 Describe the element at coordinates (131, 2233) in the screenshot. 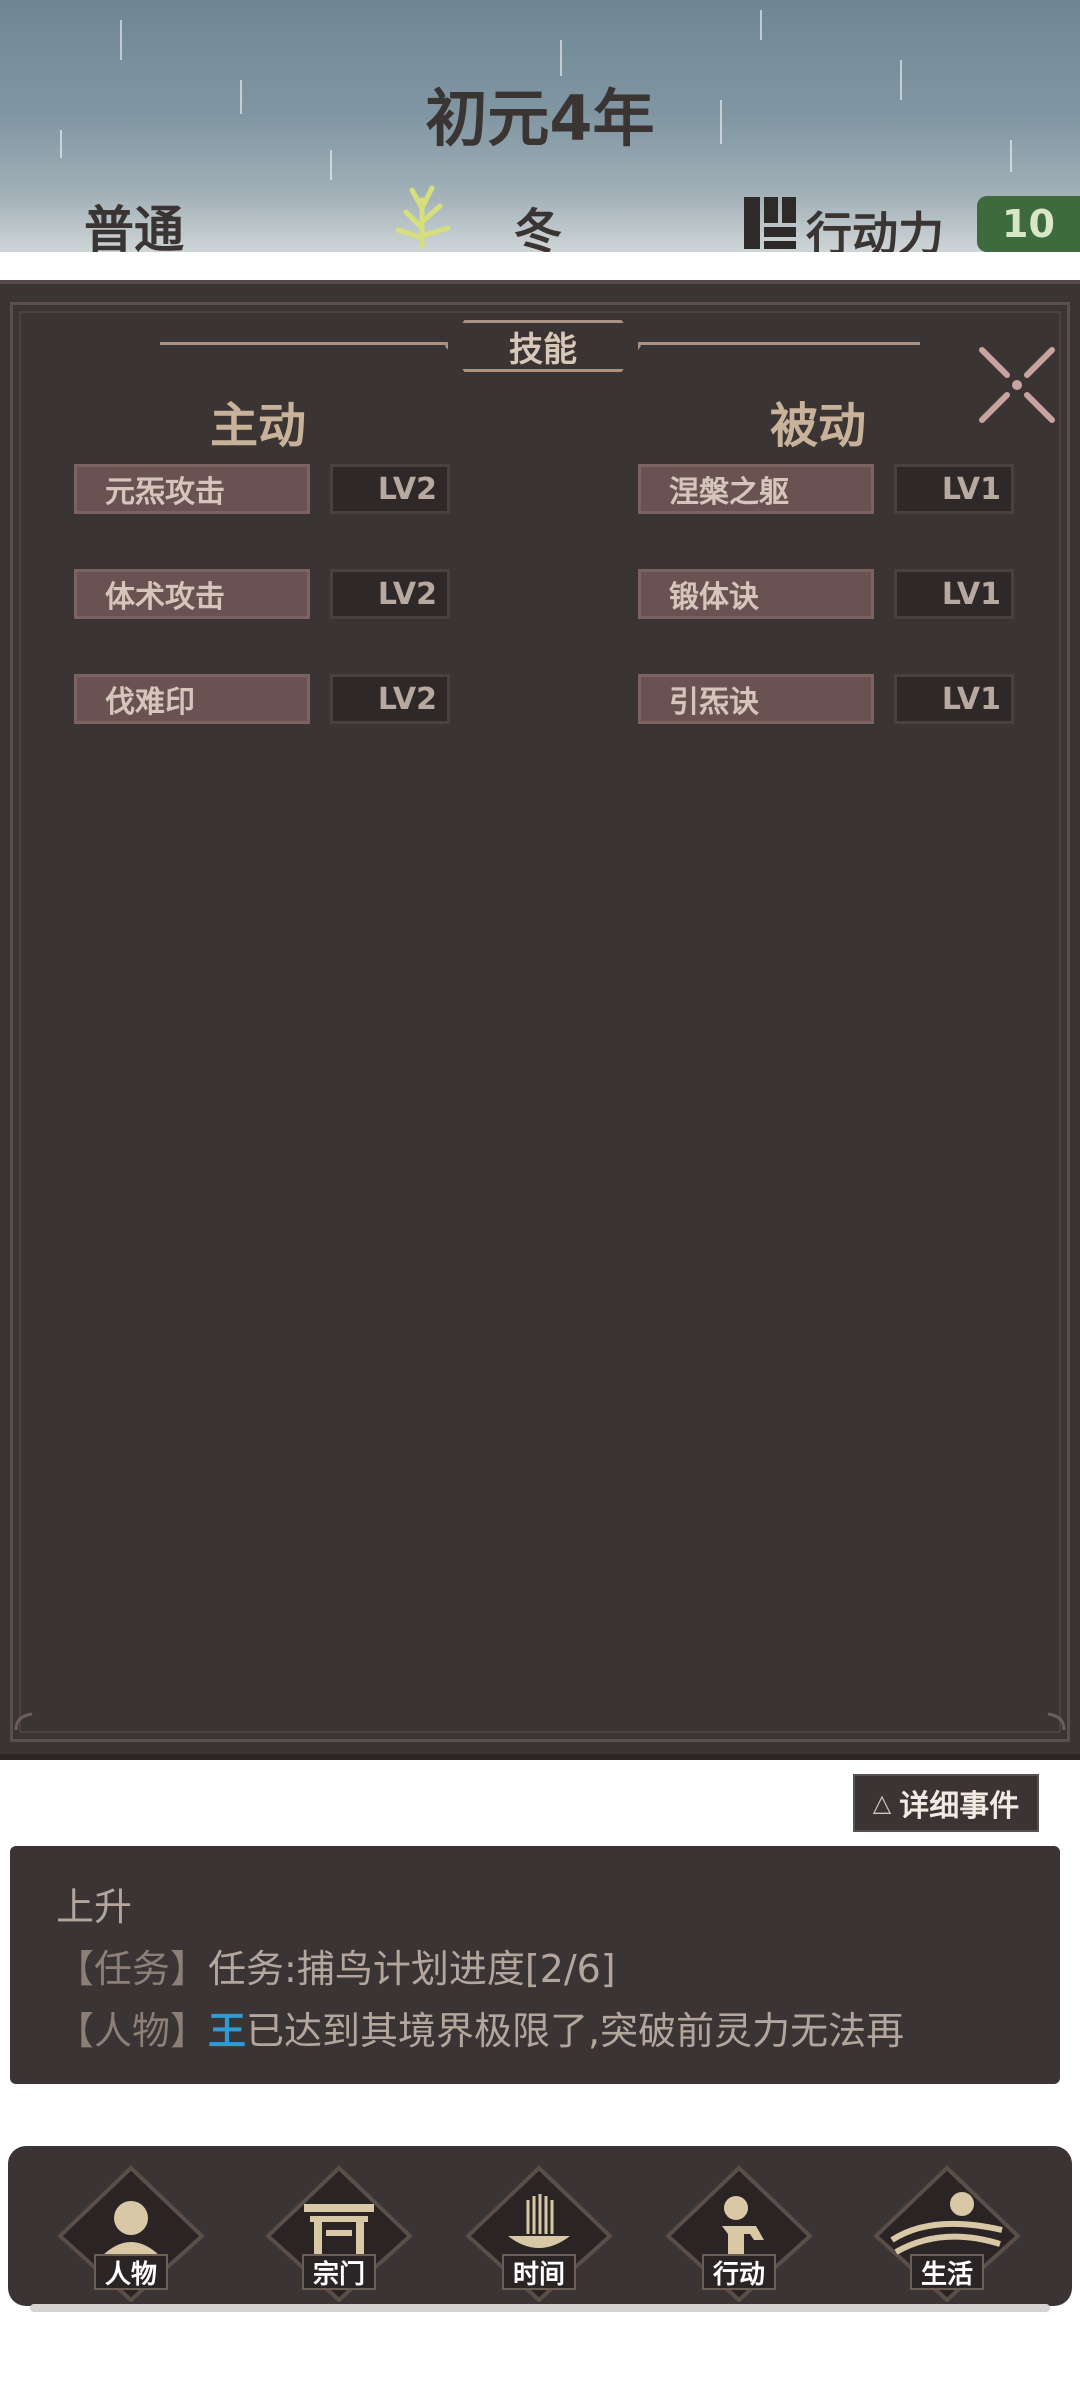

I see `nav-item-character: 人物` at that location.